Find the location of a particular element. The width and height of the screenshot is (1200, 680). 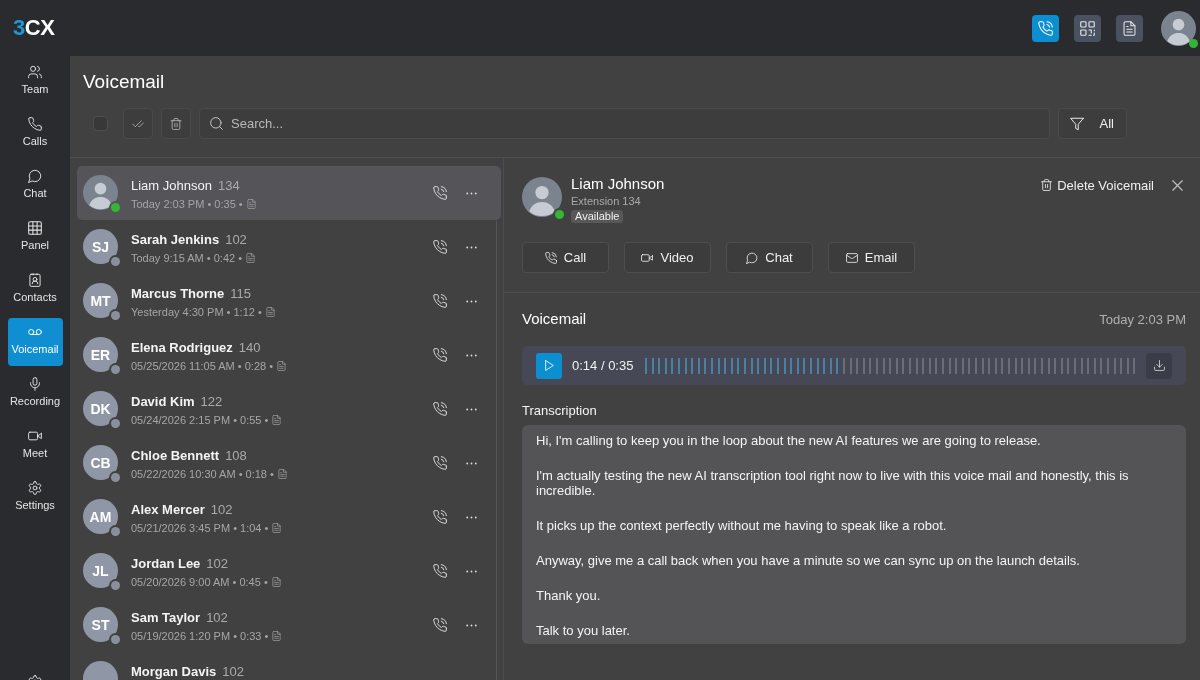

message-info: 05/24/2026 2:15 PM • 0:55 • is located at coordinates (200, 420).